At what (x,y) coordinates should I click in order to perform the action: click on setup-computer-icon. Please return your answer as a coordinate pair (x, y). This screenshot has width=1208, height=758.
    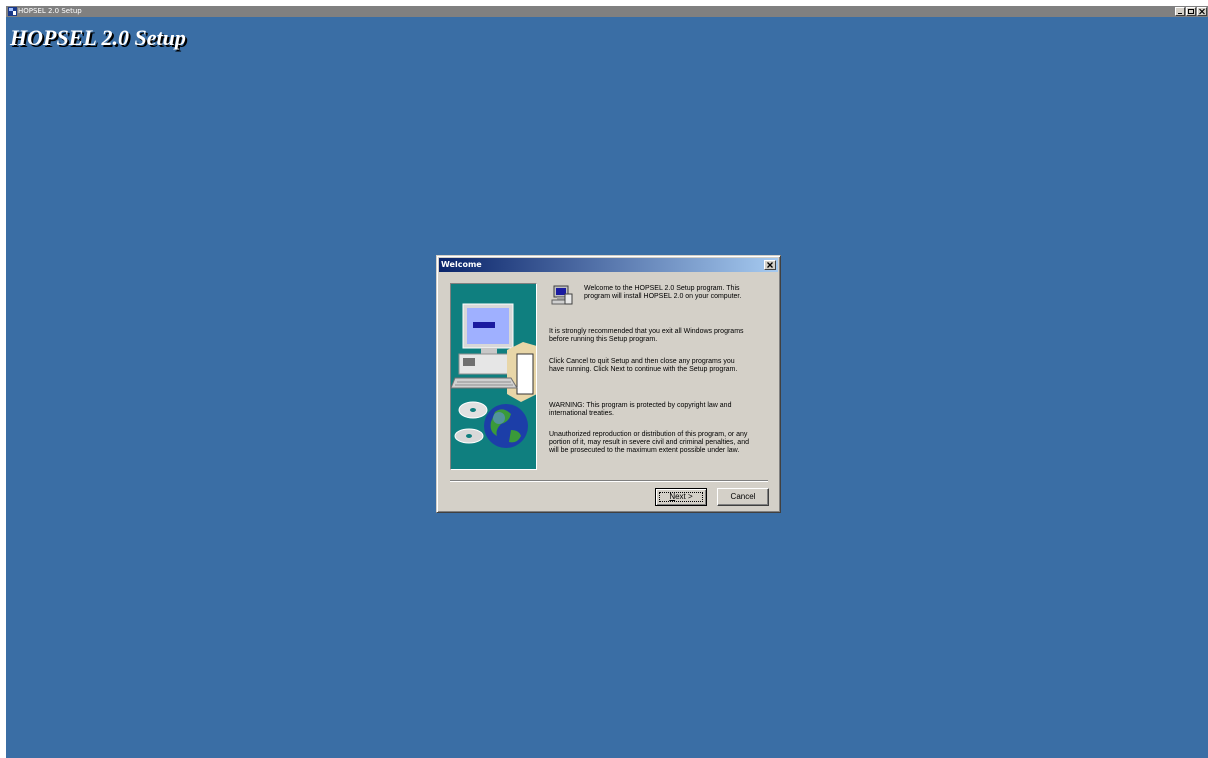
    Looking at the image, I should click on (562, 295).